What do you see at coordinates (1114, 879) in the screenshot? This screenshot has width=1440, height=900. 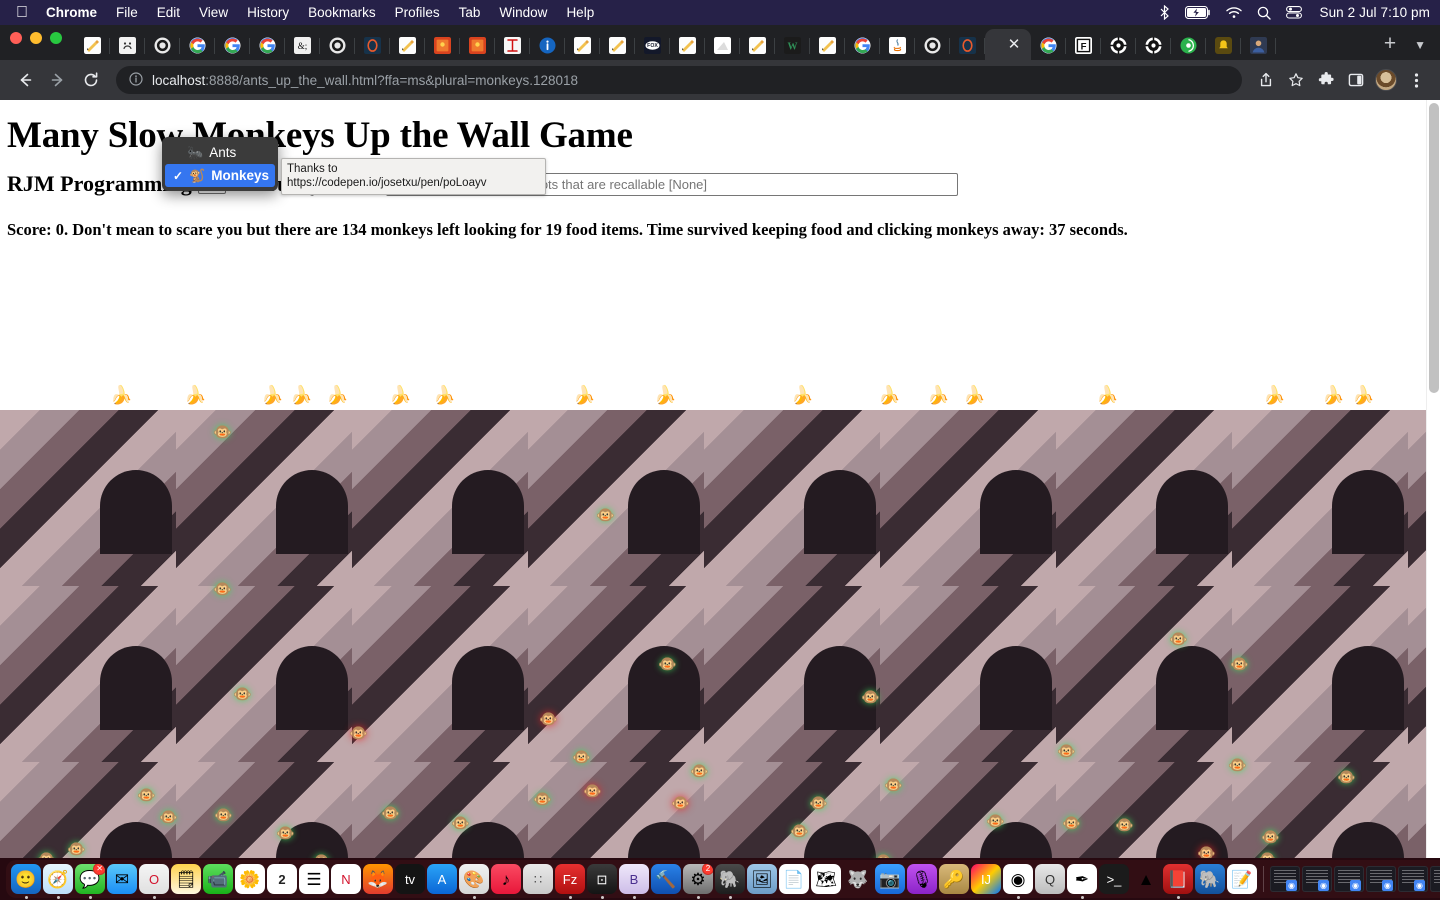 I see `dock-icon-terminal: >_` at bounding box center [1114, 879].